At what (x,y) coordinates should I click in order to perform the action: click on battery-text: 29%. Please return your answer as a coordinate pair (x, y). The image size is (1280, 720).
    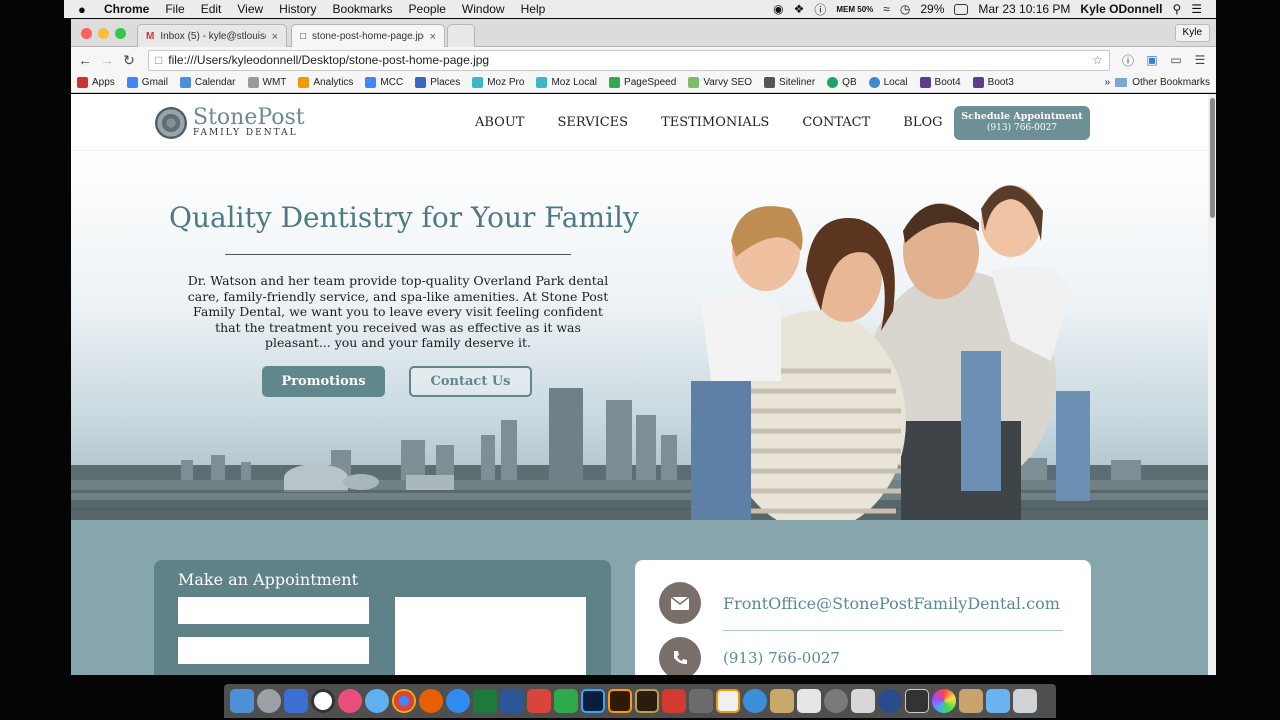
    Looking at the image, I should click on (932, 9).